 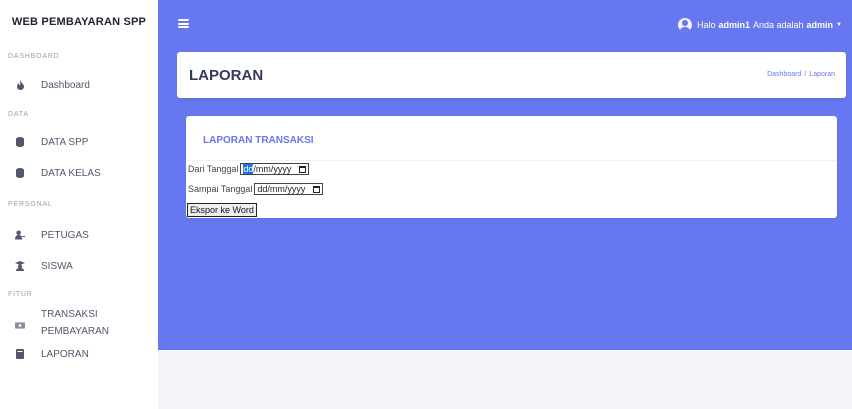 I want to click on section-data: DATA, so click(x=18, y=114).